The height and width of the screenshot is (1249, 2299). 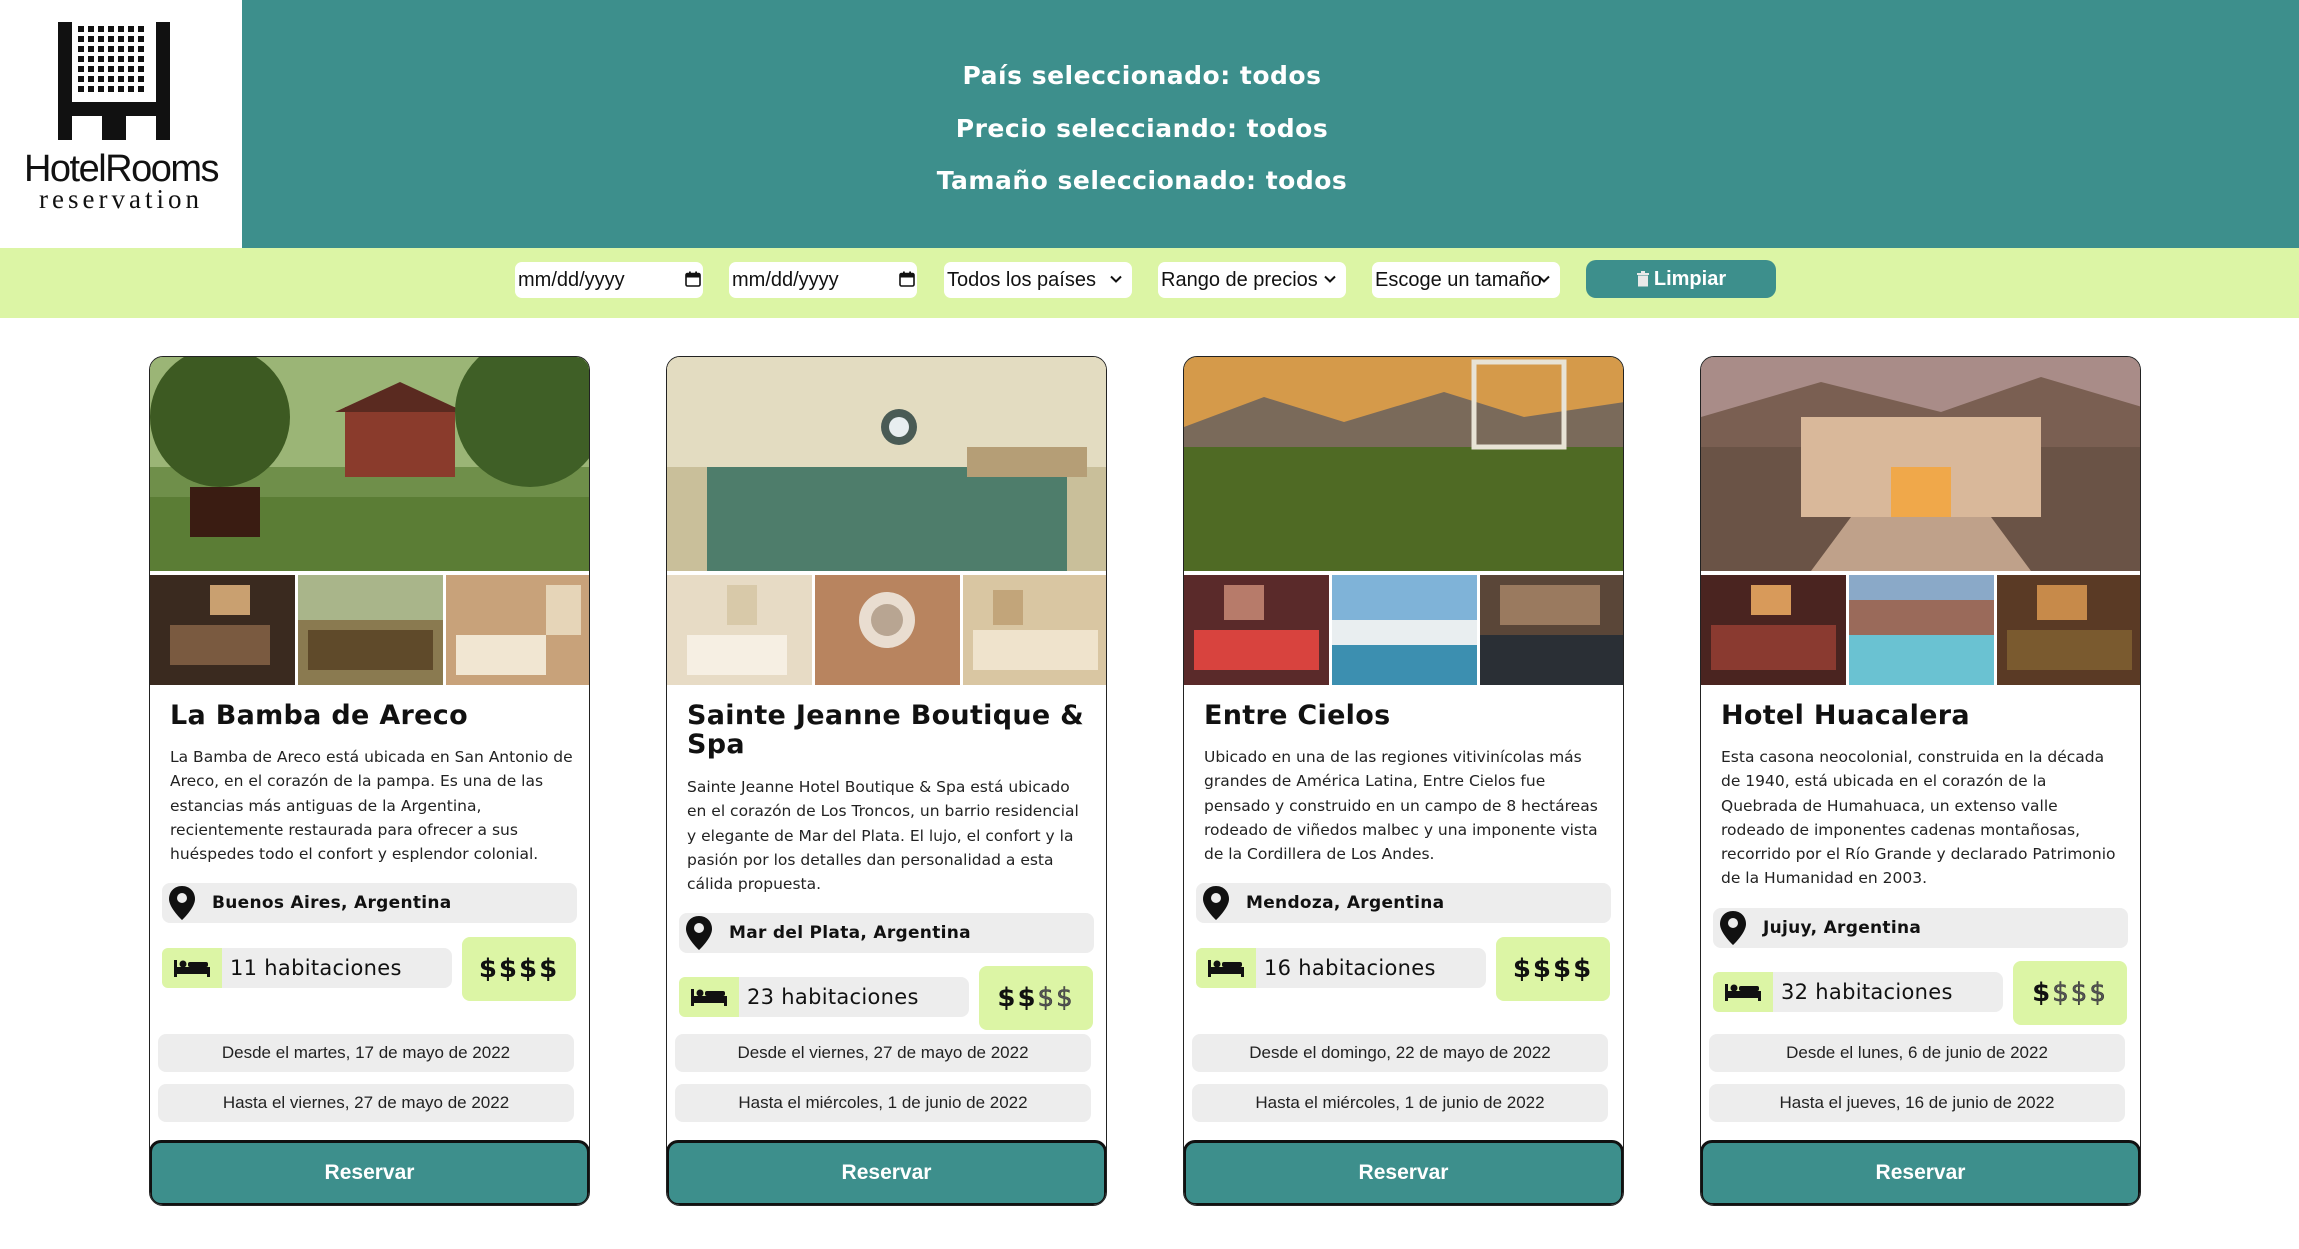 I want to click on date-from-input: mm/dd/yyyy, so click(x=609, y=280).